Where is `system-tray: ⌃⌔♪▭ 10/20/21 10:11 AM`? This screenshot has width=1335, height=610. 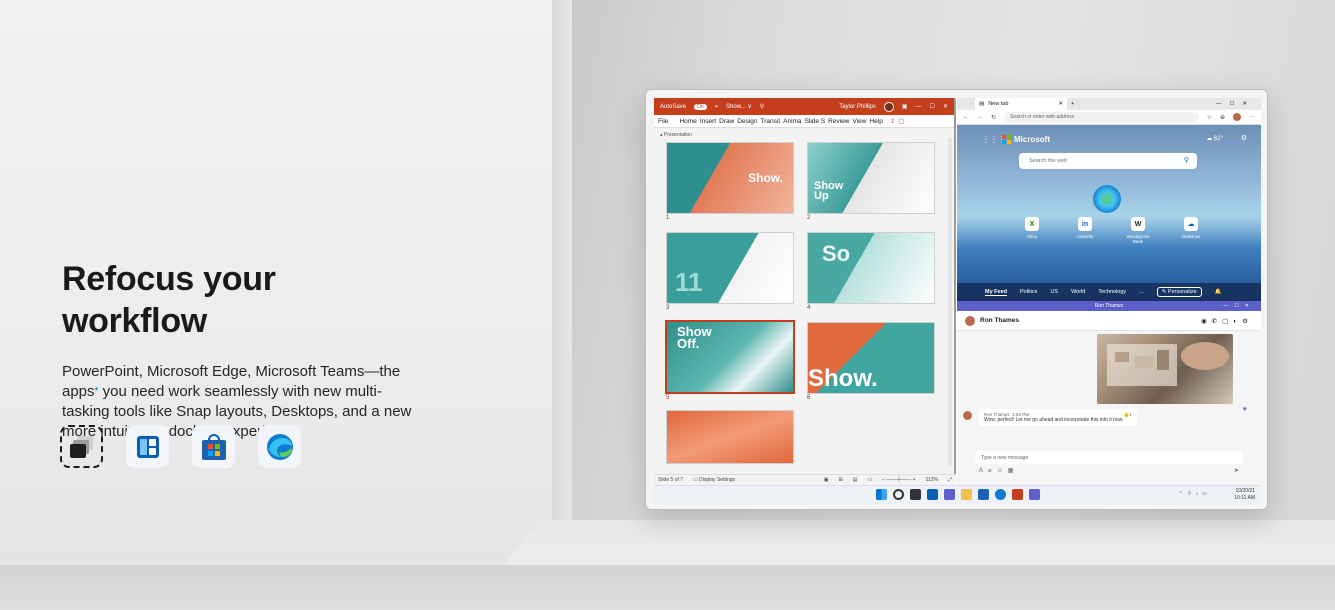
system-tray: ⌃⌔♪▭ 10/20/21 10:11 AM is located at coordinates (1217, 495).